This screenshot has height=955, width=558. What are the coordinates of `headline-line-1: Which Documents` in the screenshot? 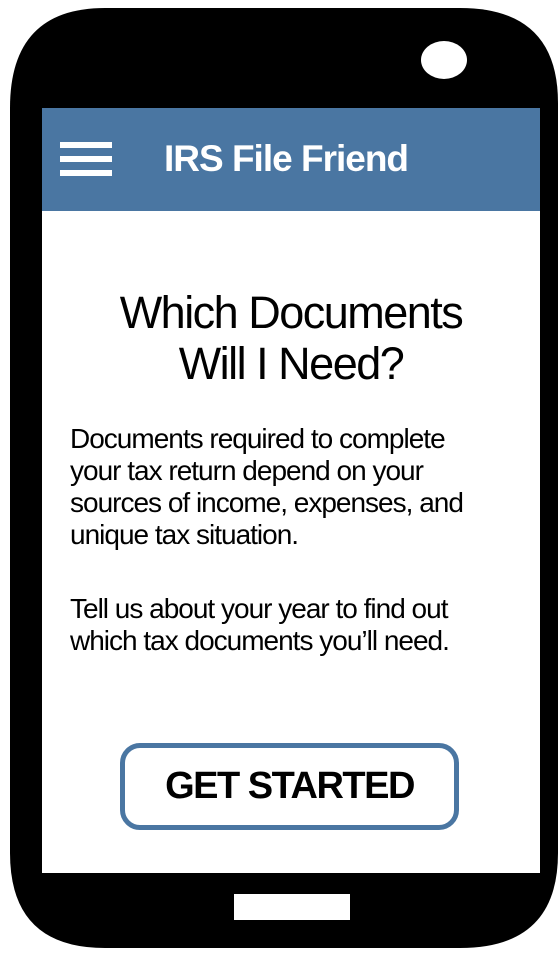 It's located at (291, 312).